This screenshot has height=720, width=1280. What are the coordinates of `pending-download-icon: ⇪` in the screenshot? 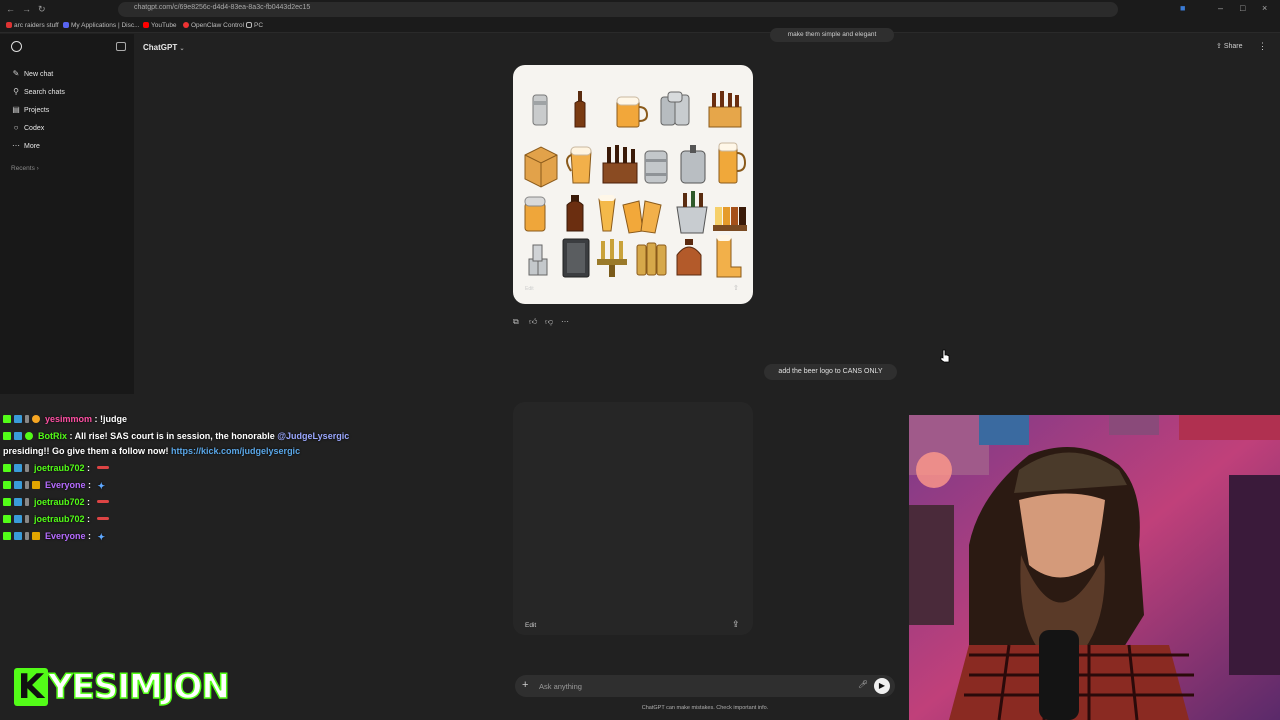 It's located at (736, 624).